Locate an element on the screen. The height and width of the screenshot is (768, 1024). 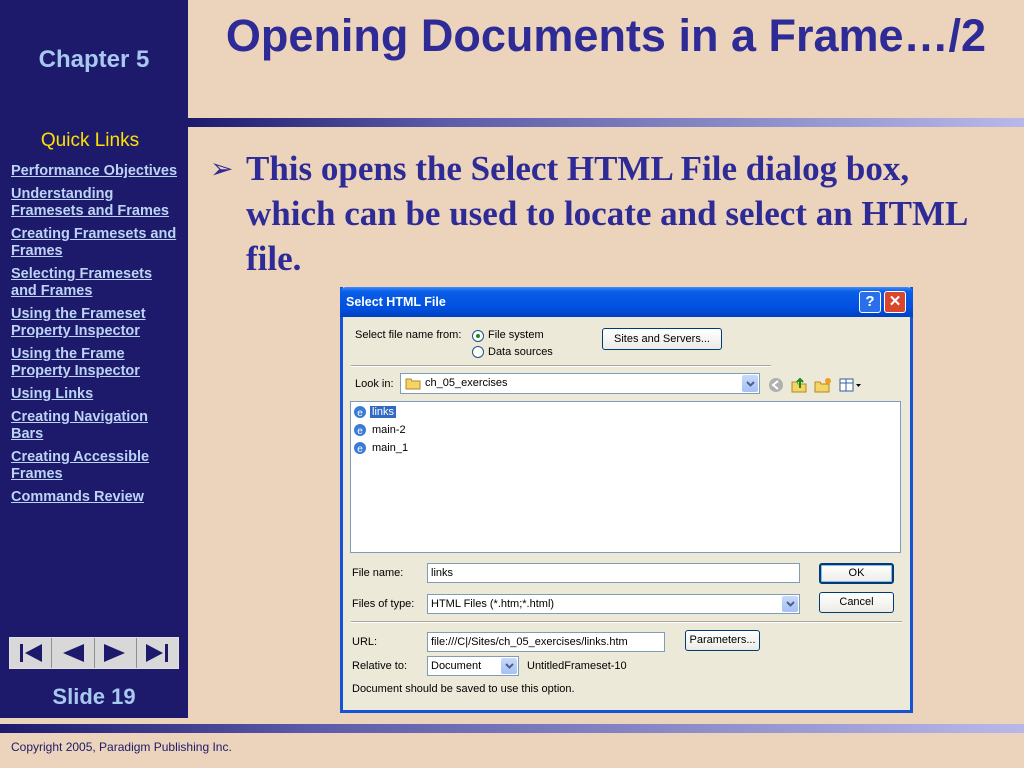
file-list: e links e main-2 e main_1 is located at coordinates (625, 477).